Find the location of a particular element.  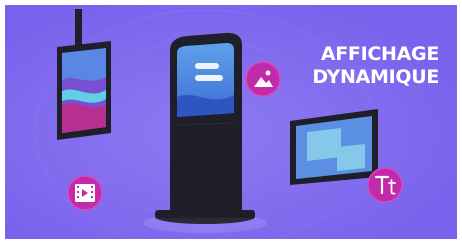

hanging-screen is located at coordinates (84, 90).